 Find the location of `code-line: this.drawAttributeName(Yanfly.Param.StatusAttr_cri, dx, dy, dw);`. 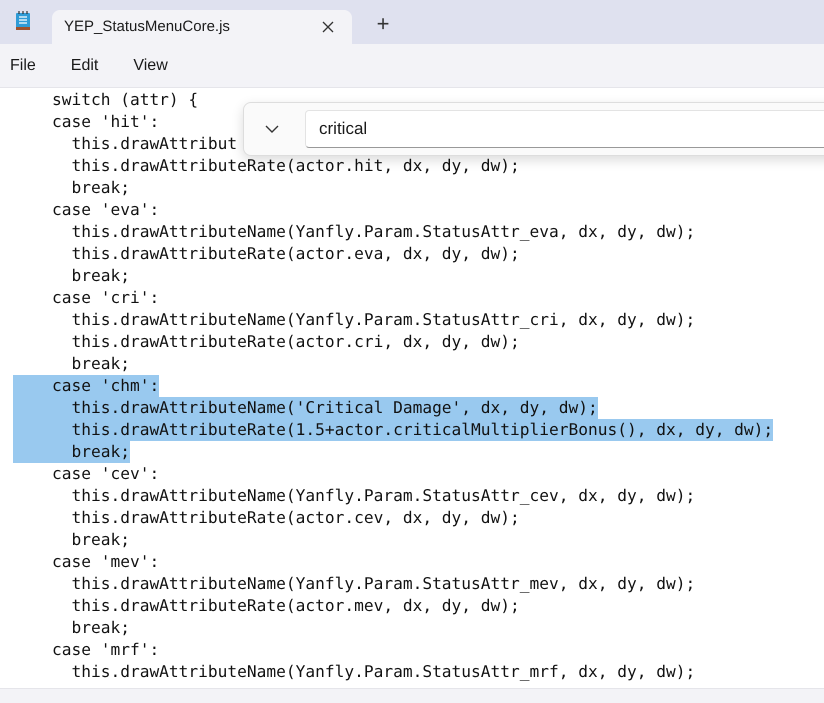

code-line: this.drawAttributeName(Yanfly.Param.StatusAttr_cri, dx, dy, dw); is located at coordinates (383, 320).